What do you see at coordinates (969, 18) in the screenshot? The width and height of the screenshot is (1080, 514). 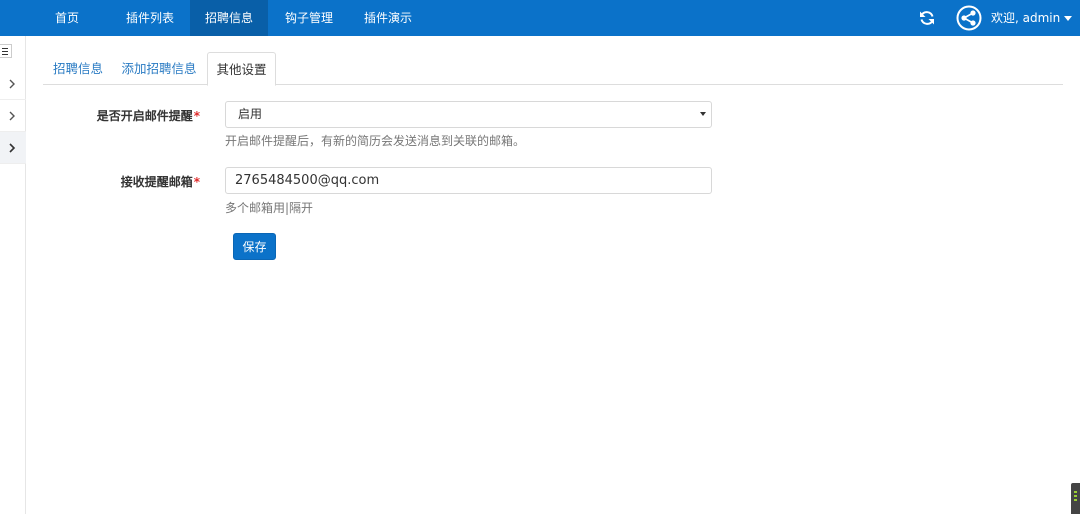 I see `share-network-icon` at bounding box center [969, 18].